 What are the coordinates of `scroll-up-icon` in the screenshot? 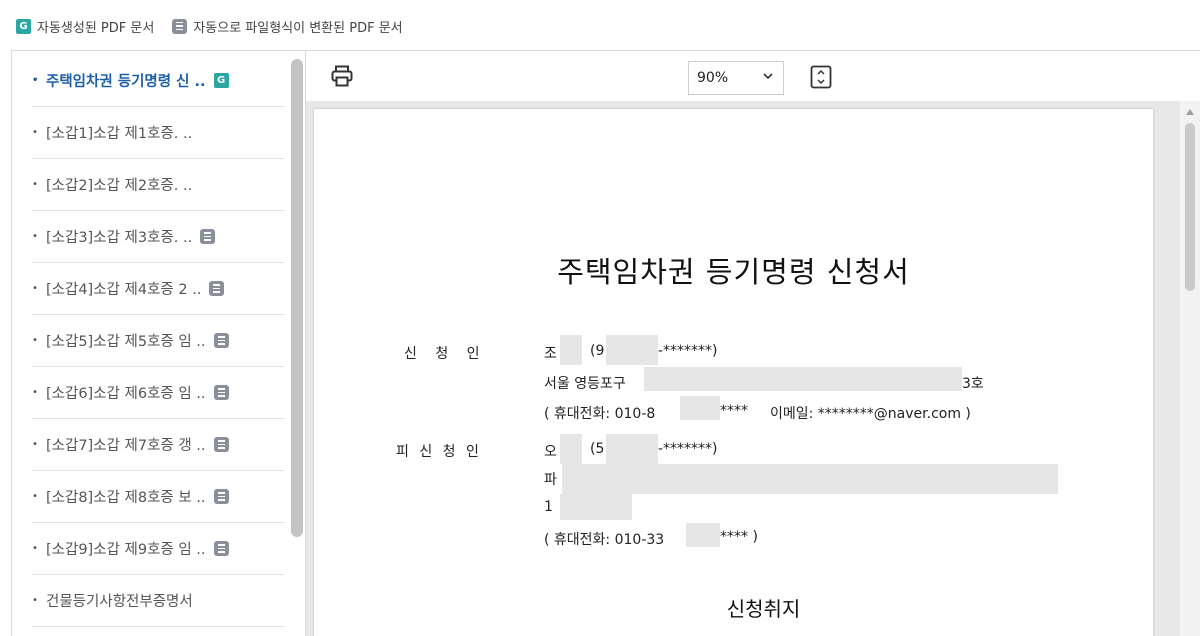 It's located at (1190, 112).